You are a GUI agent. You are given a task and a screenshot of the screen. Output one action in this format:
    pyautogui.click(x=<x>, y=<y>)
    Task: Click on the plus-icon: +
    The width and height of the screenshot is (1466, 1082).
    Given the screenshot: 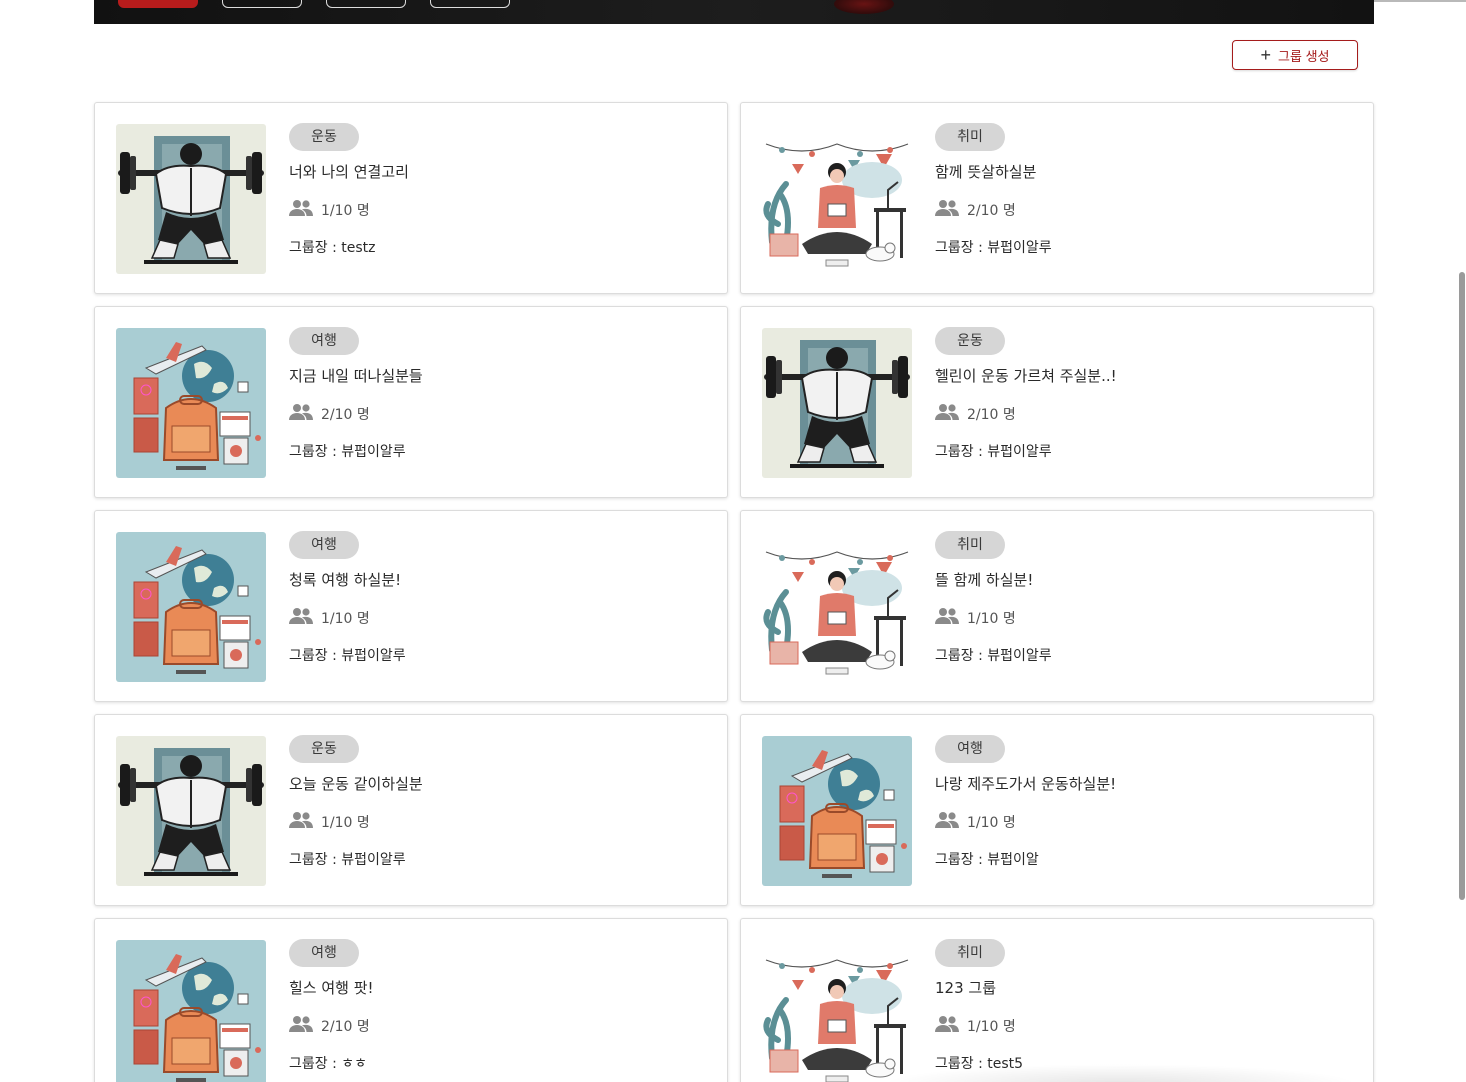 What is the action you would take?
    pyautogui.click(x=1266, y=55)
    